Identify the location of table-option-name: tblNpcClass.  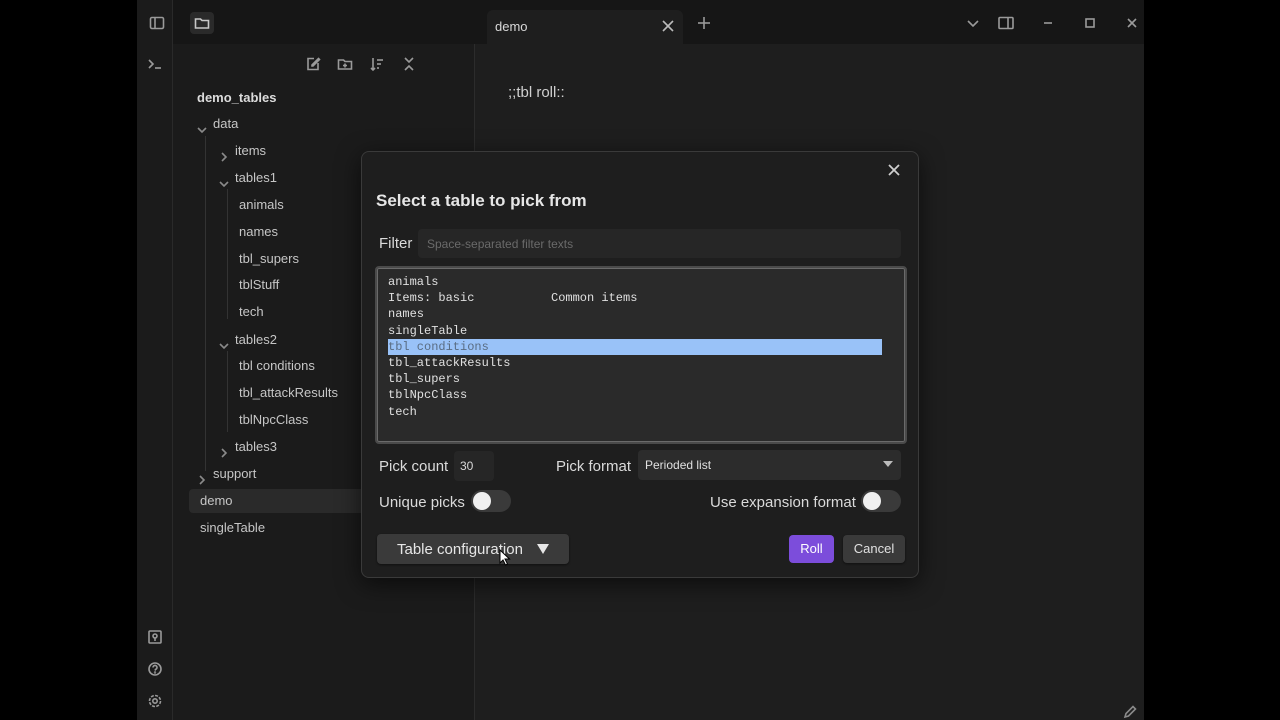
(428, 395).